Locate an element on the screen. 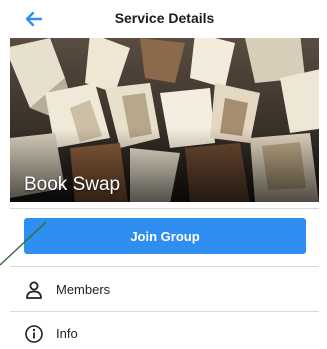  menu-item-label: Info is located at coordinates (67, 333).